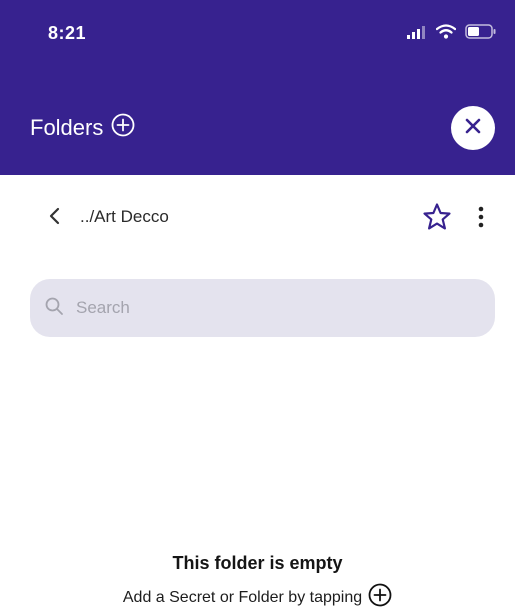  I want to click on add-folder-button, so click(123, 127).